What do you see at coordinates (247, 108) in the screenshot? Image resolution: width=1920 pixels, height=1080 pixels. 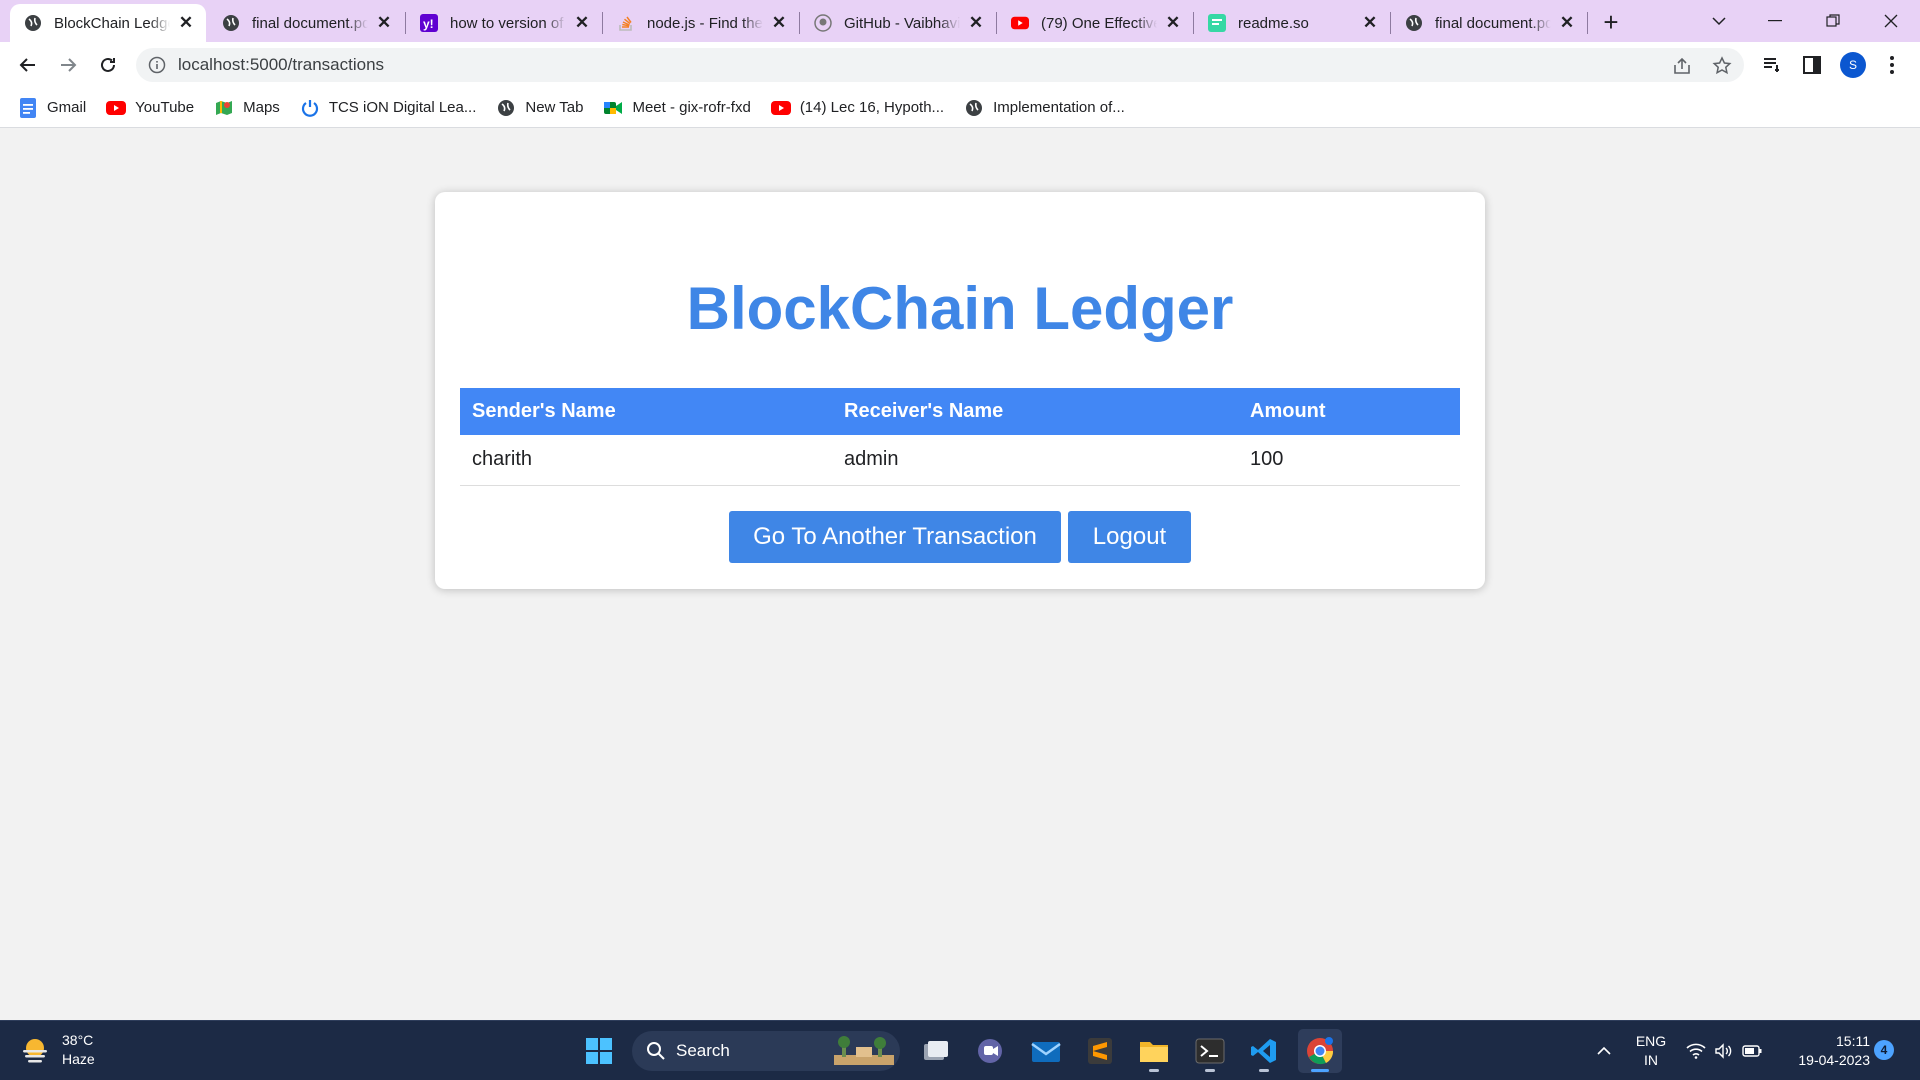 I see `bookmark-maps: Maps` at bounding box center [247, 108].